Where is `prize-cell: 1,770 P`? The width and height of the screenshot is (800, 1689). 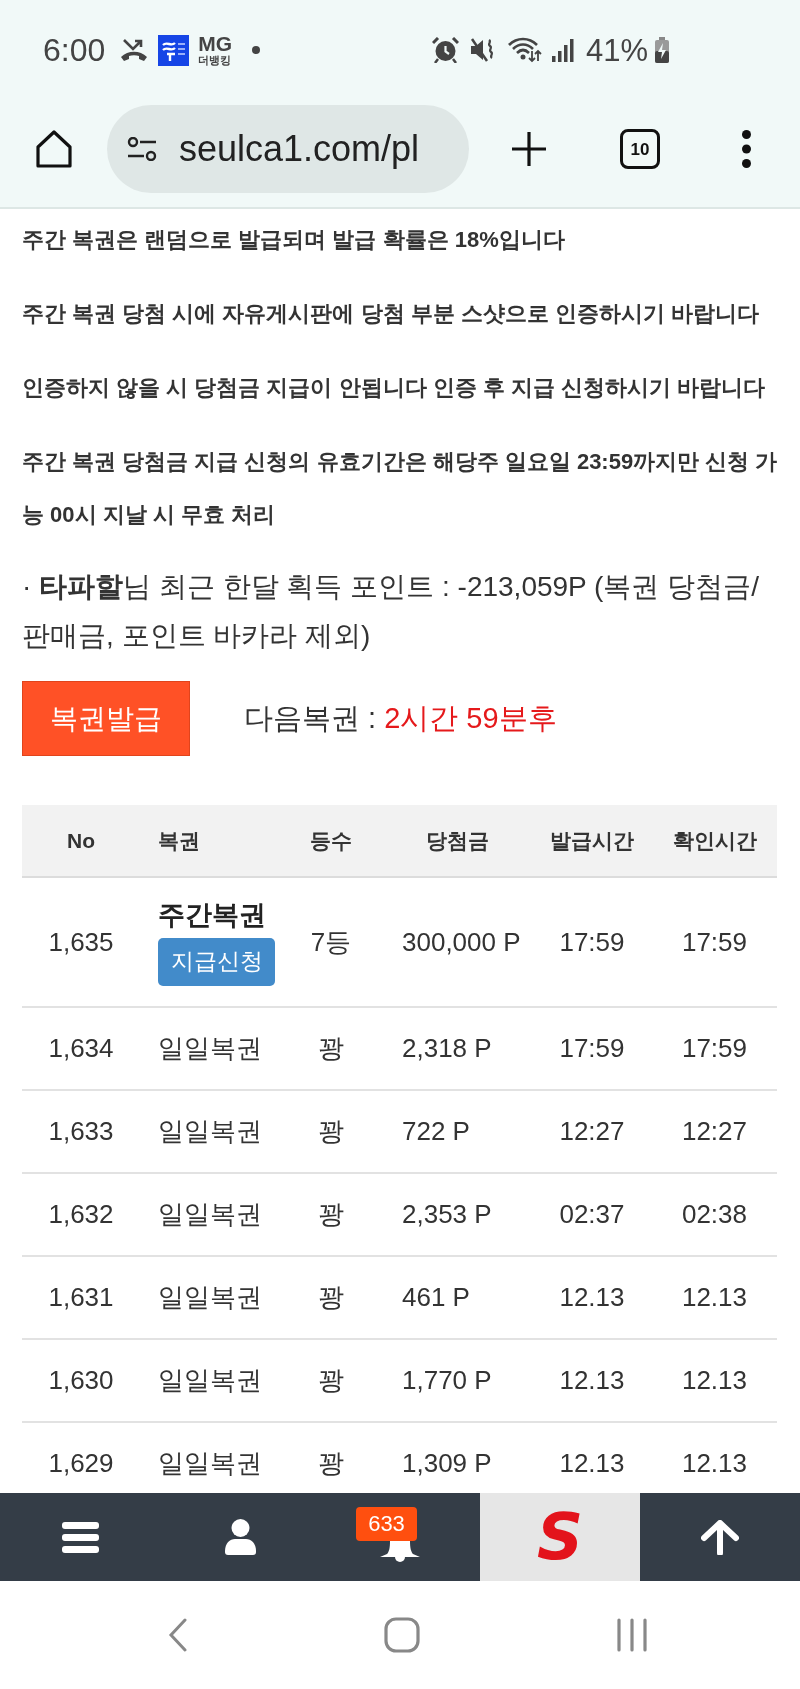 prize-cell: 1,770 P is located at coordinates (457, 1380).